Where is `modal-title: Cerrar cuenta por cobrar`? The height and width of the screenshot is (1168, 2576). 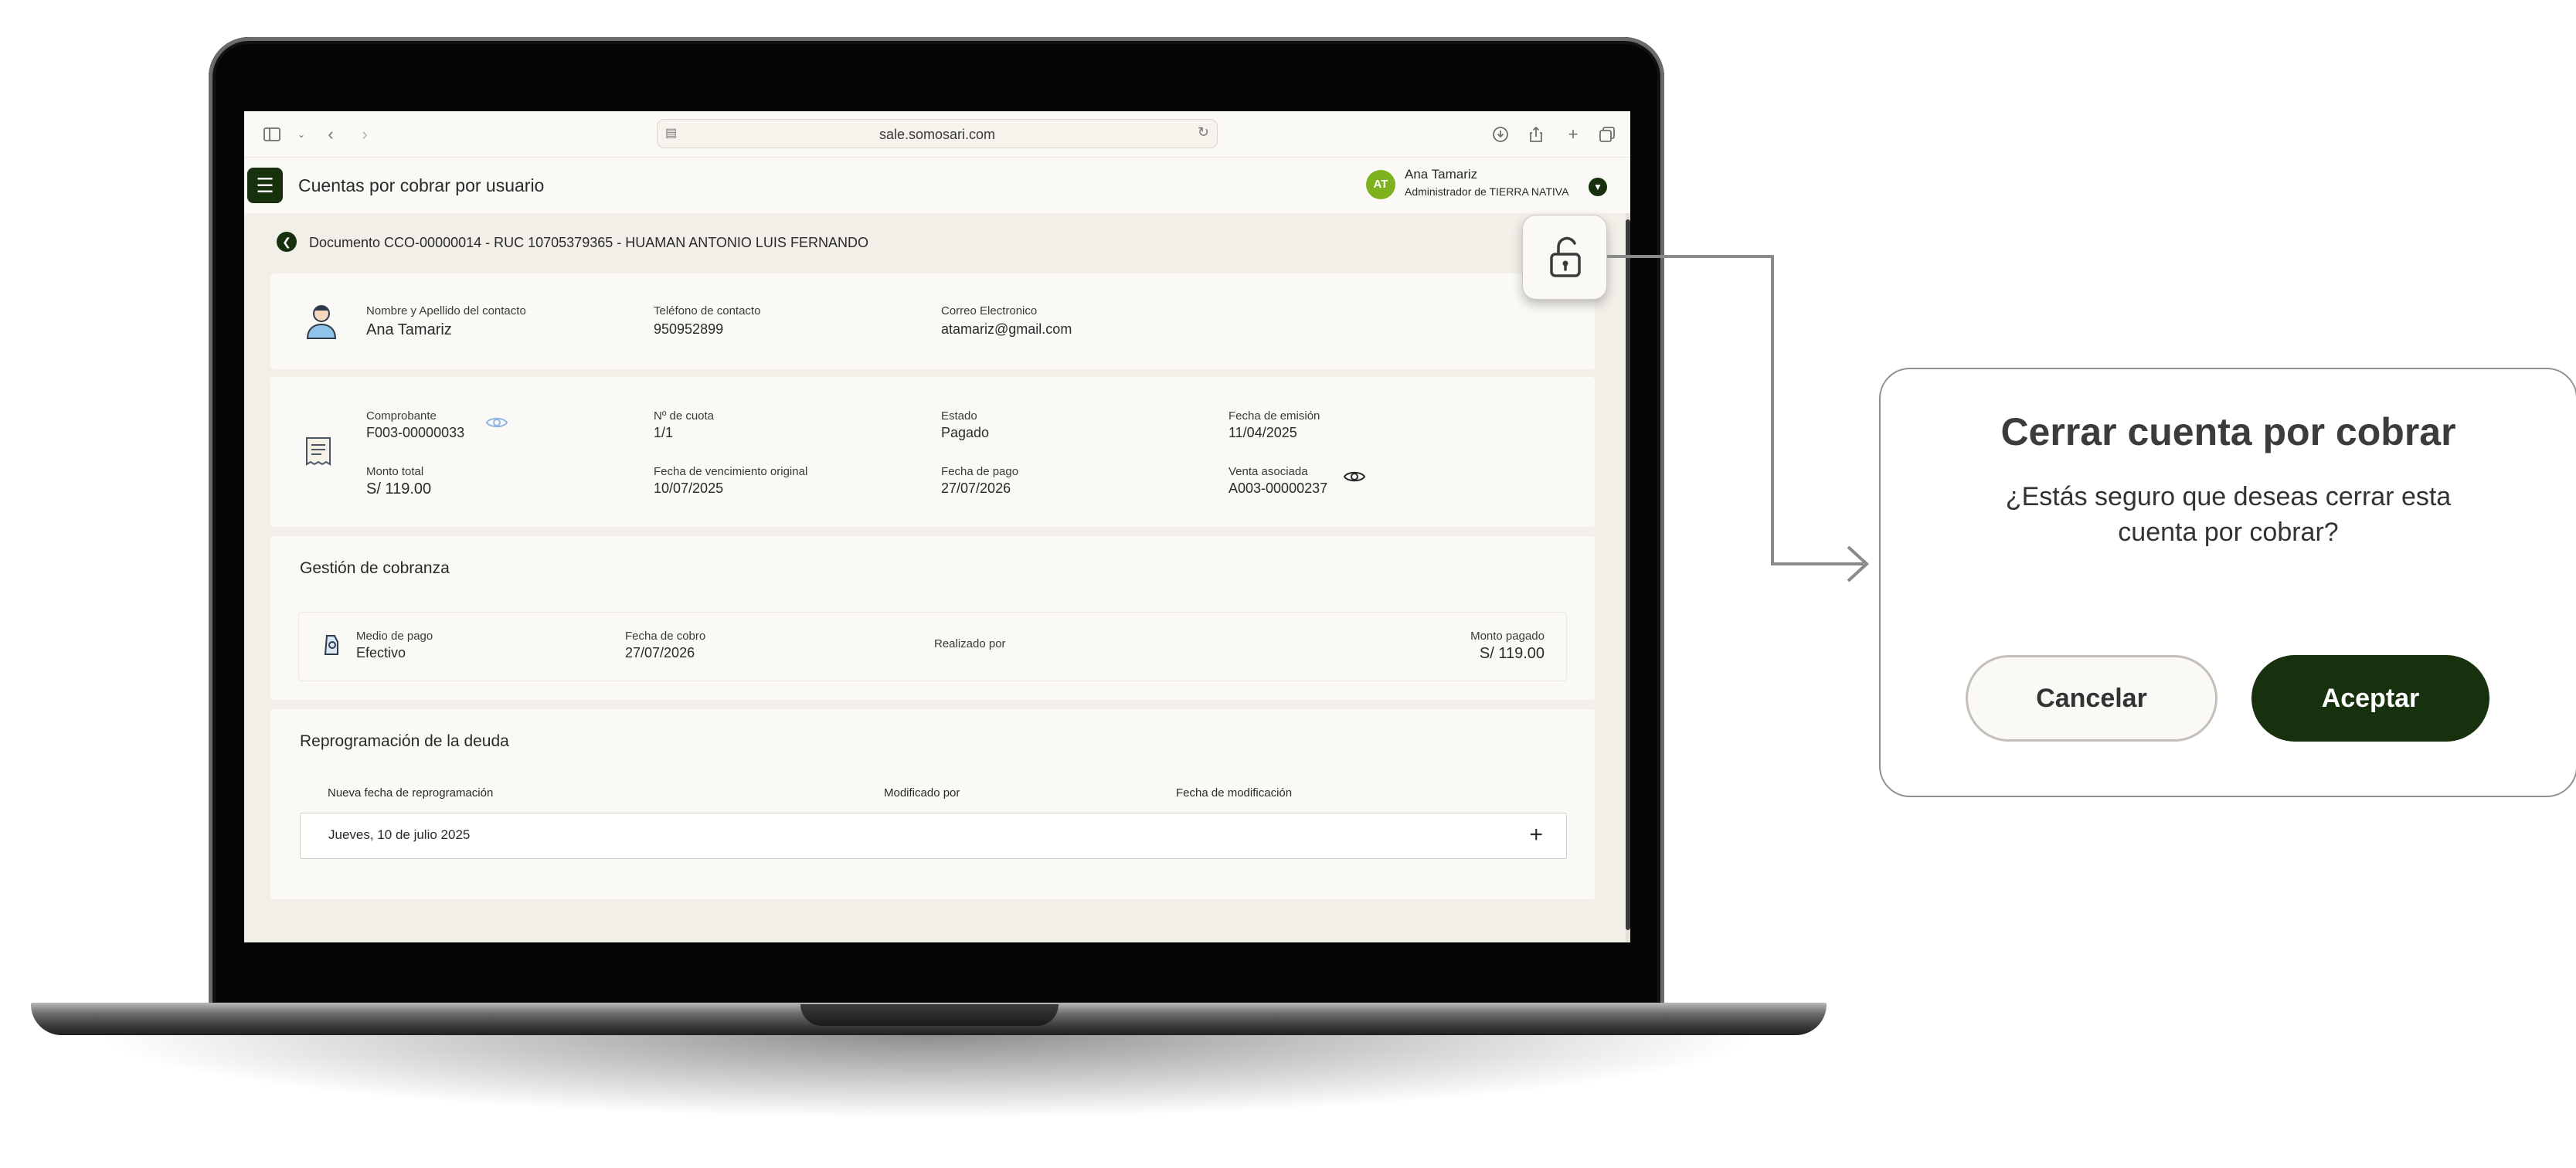 modal-title: Cerrar cuenta por cobrar is located at coordinates (2228, 431).